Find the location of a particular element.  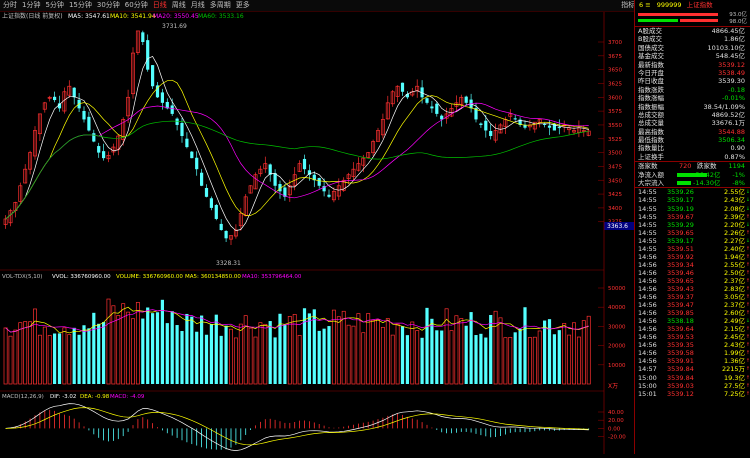

period-tab: 5分钟 is located at coordinates (54, 5).